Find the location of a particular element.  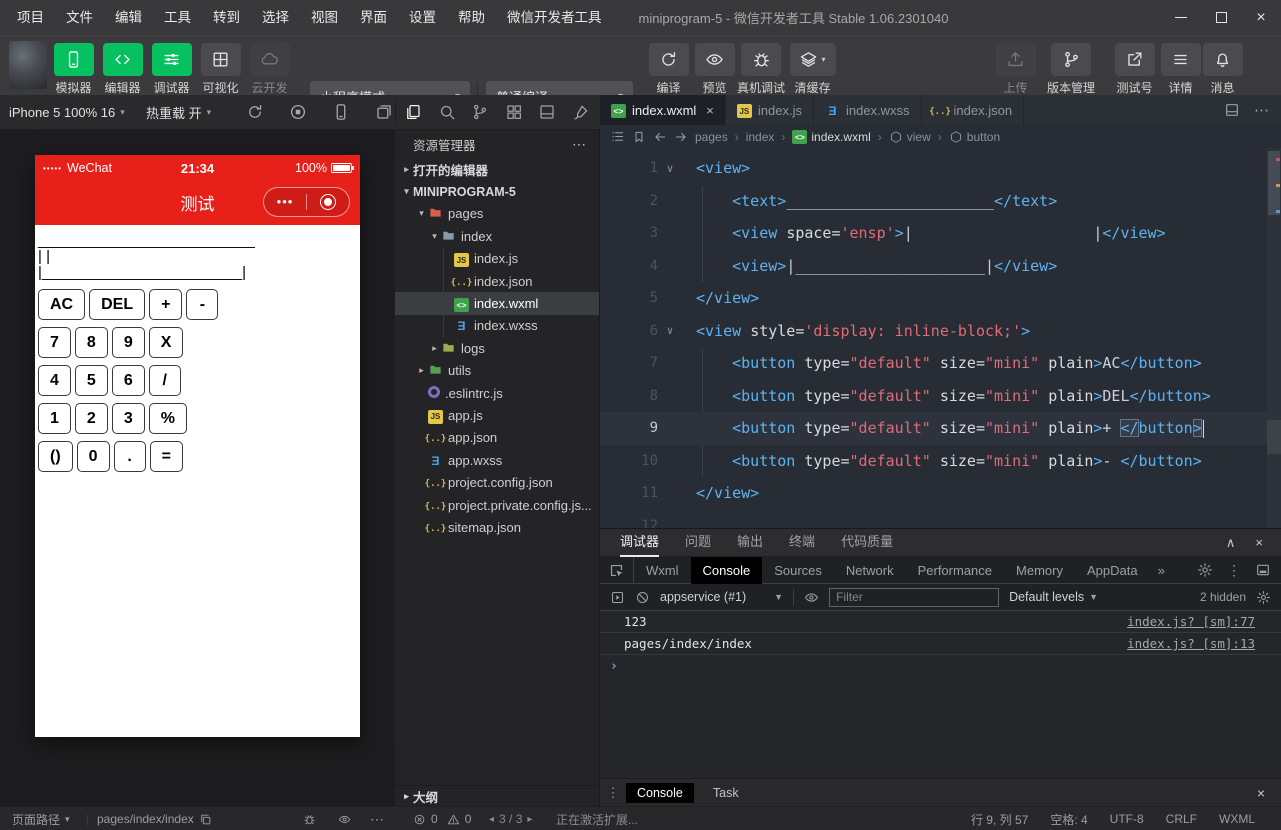

panel-branch-icon is located at coordinates (480, 112).